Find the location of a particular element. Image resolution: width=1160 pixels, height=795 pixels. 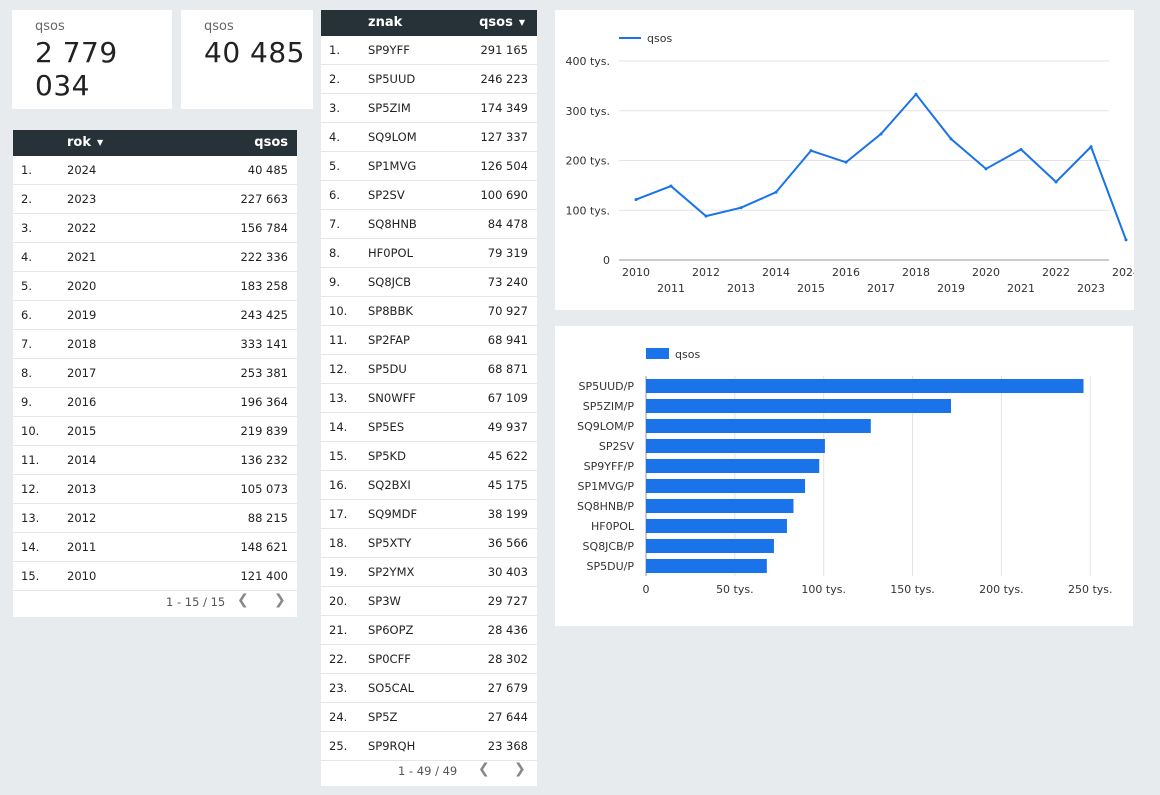

table-row: 7. SQ8HNB 84 478 is located at coordinates (429, 224).